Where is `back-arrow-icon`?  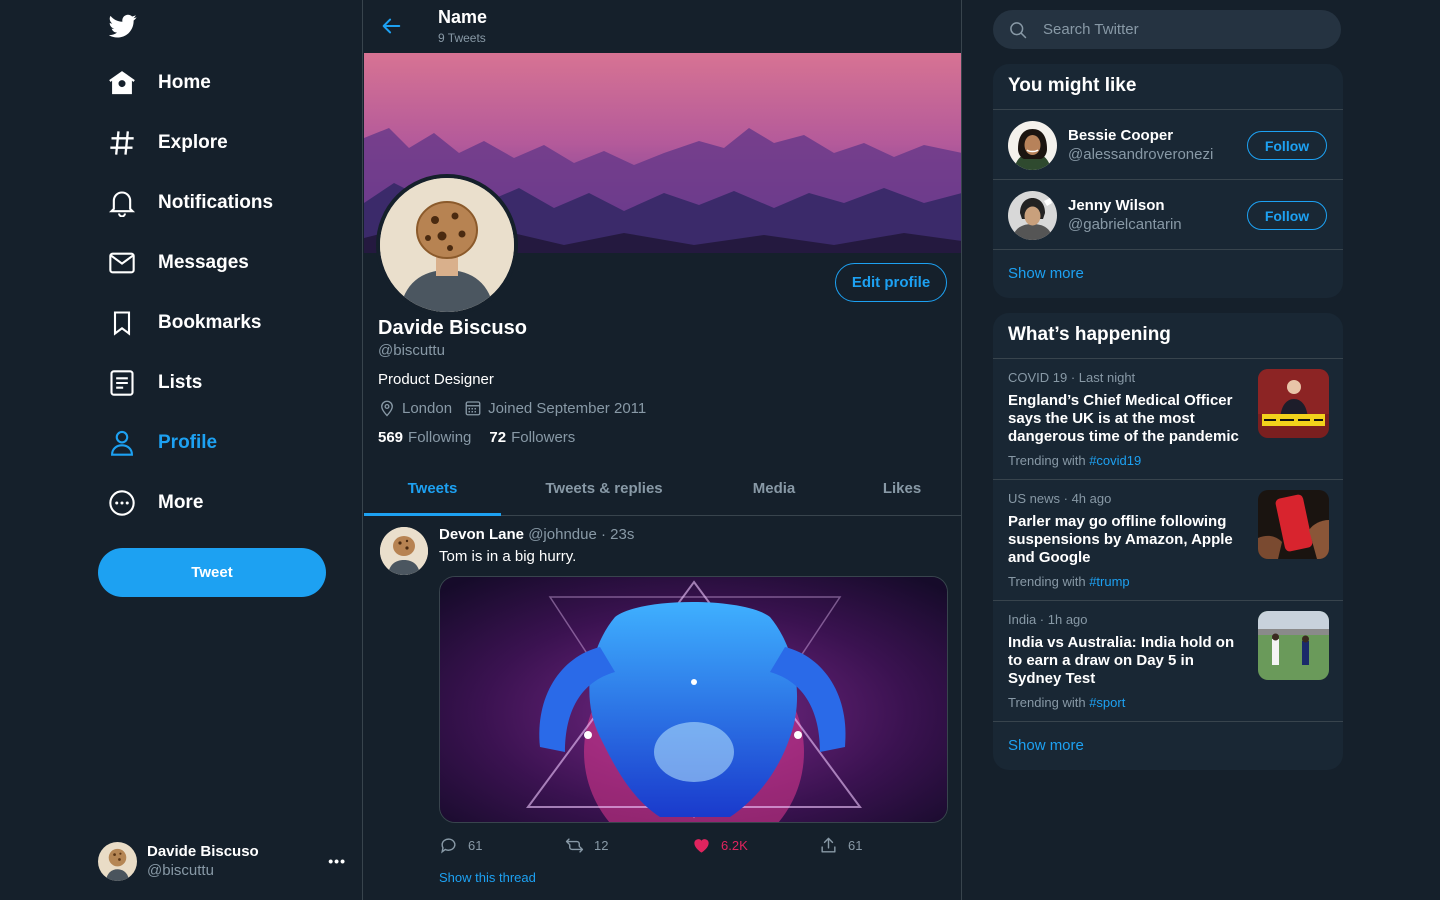
back-arrow-icon is located at coordinates (391, 26).